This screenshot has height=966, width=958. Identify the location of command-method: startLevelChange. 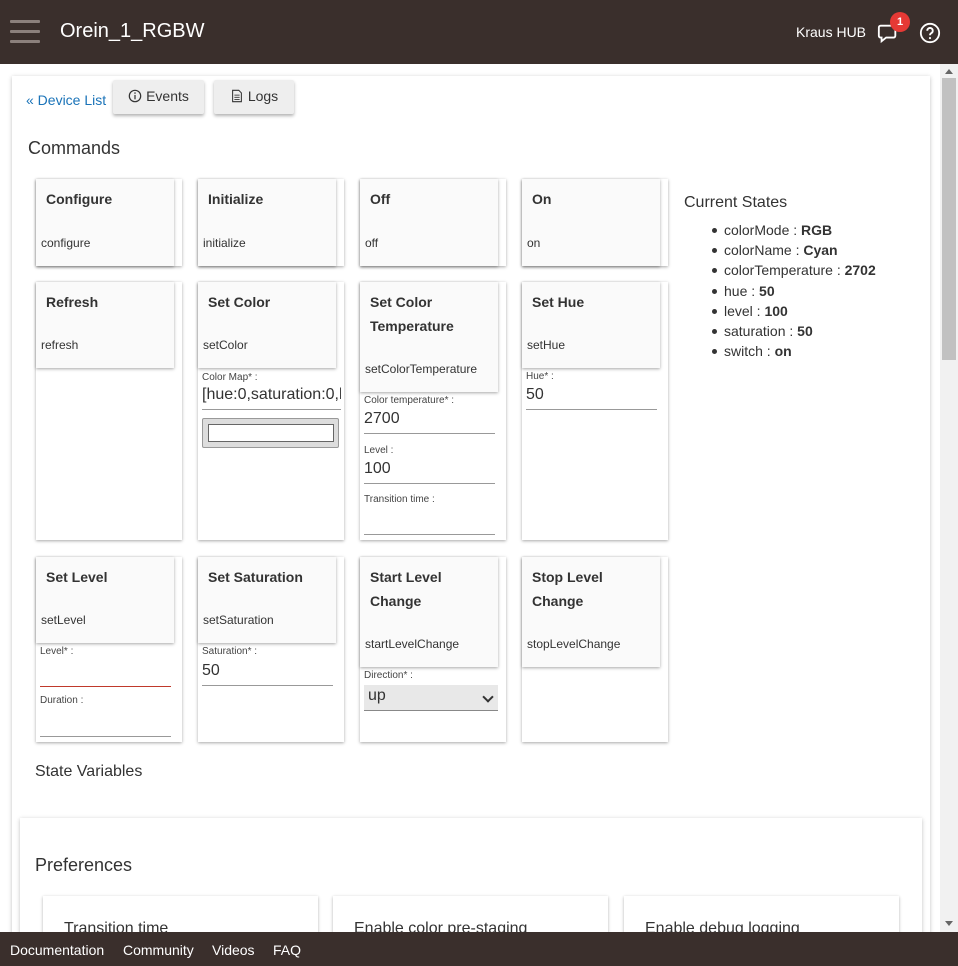
(412, 644).